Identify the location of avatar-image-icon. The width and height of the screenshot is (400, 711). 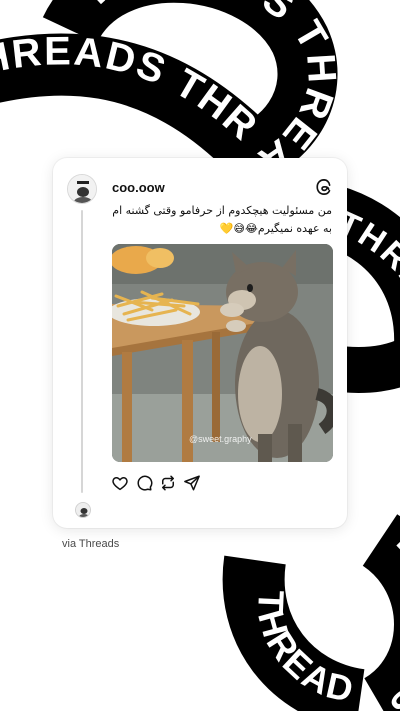
(82, 189).